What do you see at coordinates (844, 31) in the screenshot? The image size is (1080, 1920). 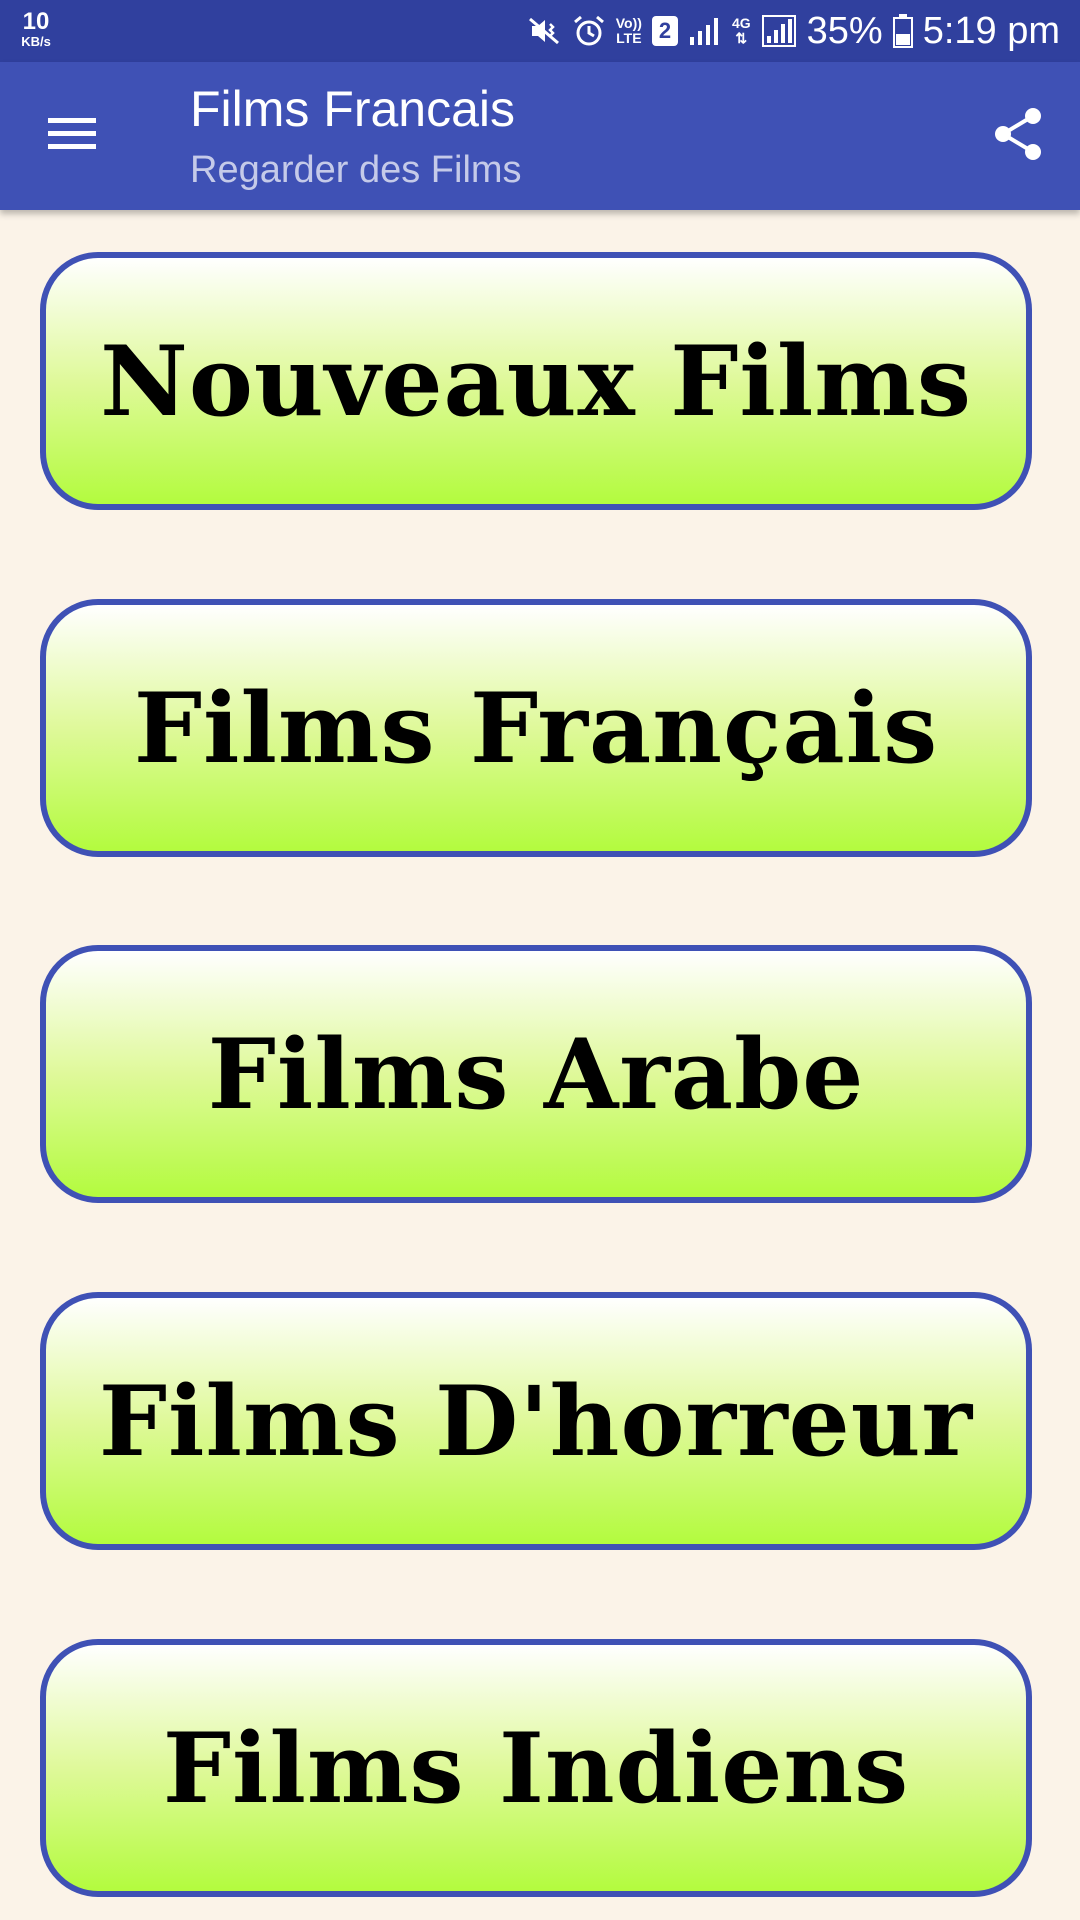 I see `battery-percent: 35%` at bounding box center [844, 31].